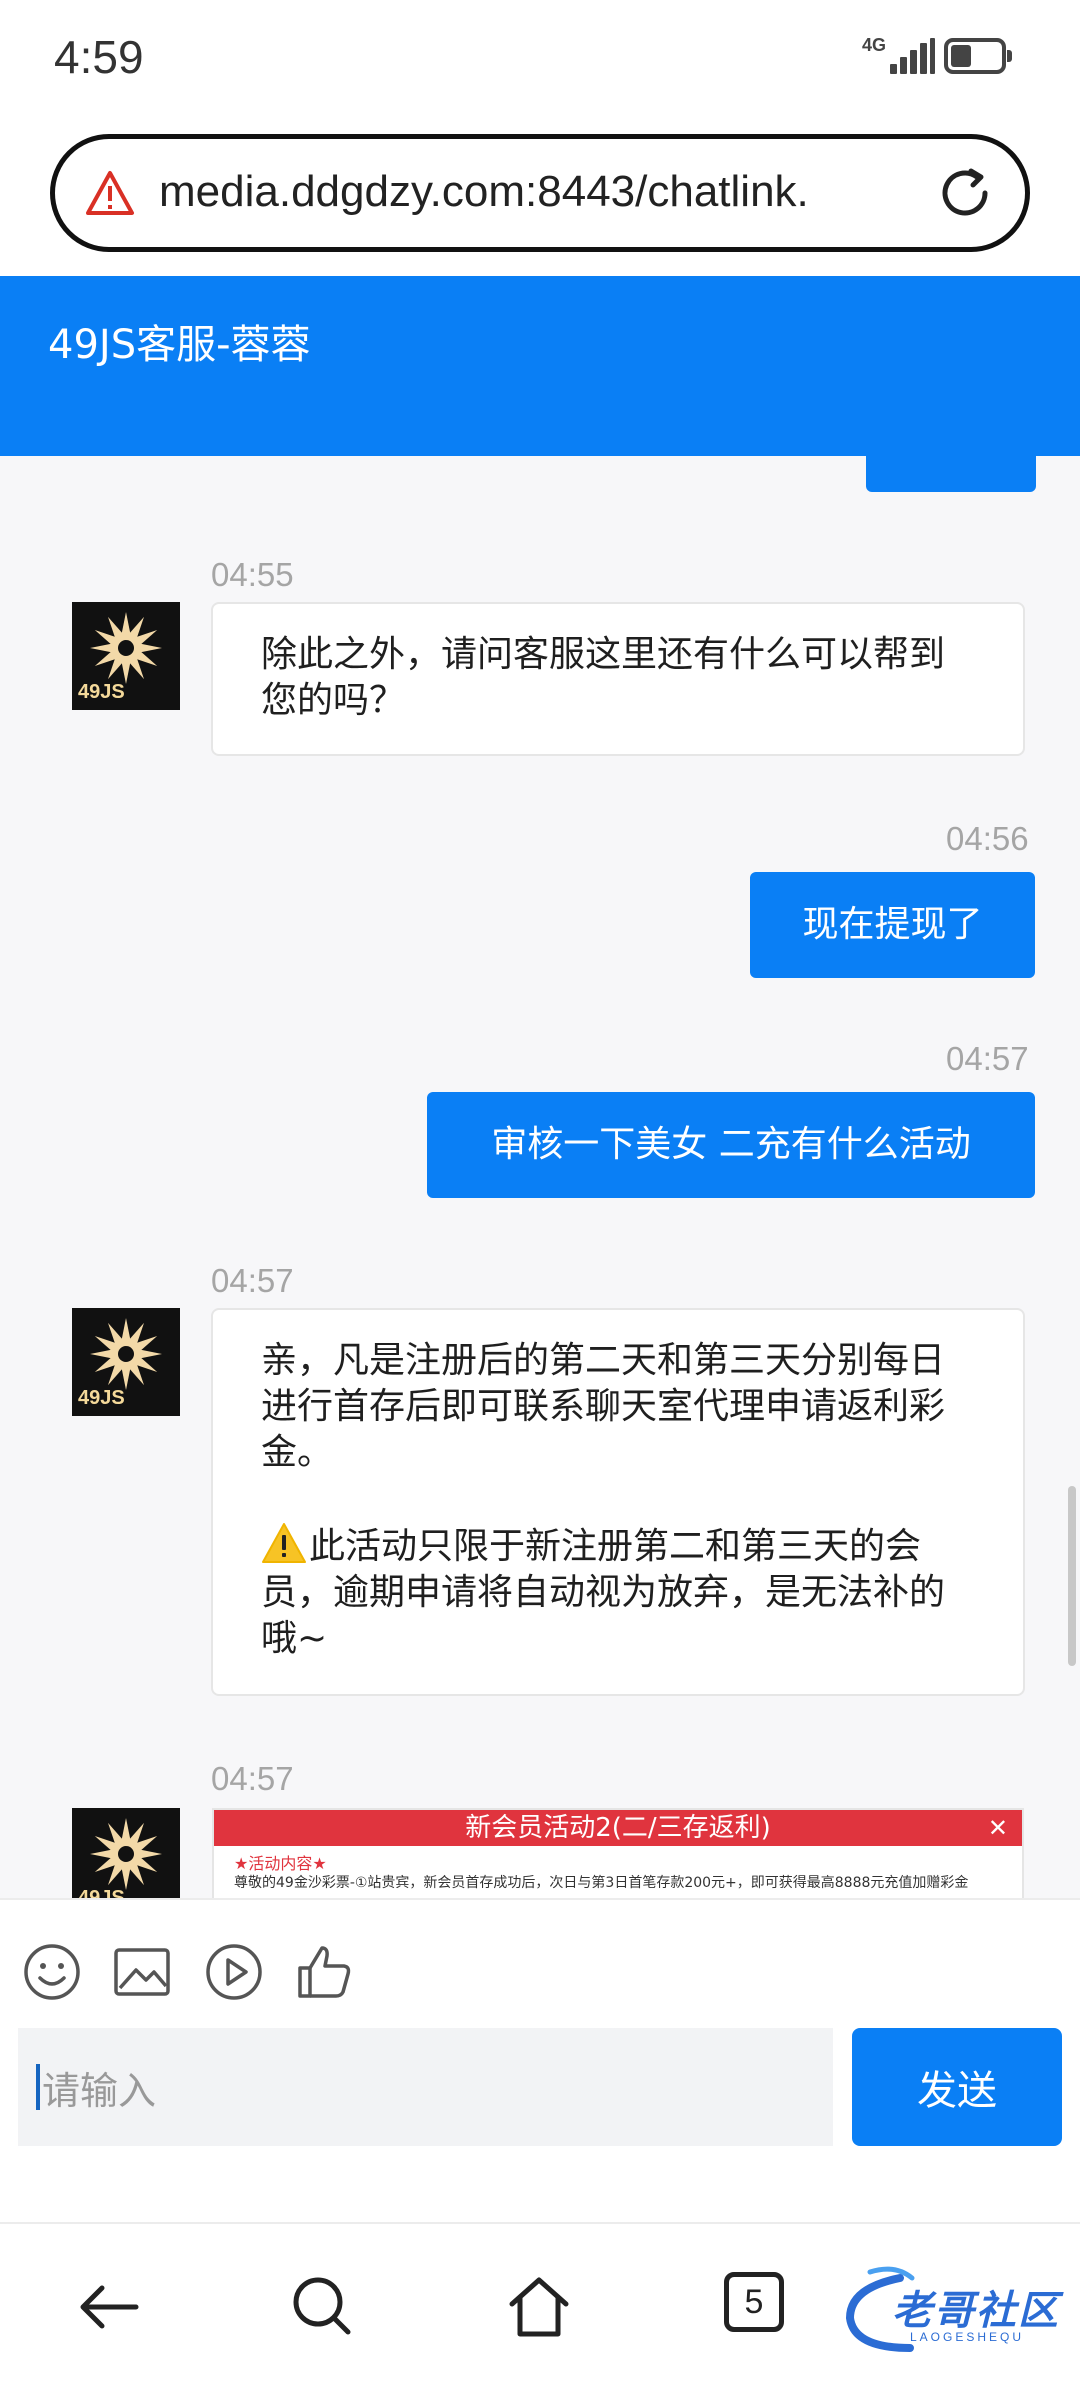  I want to click on watermark-logo: 老哥社区 LAOGESHEQU, so click(955, 2308).